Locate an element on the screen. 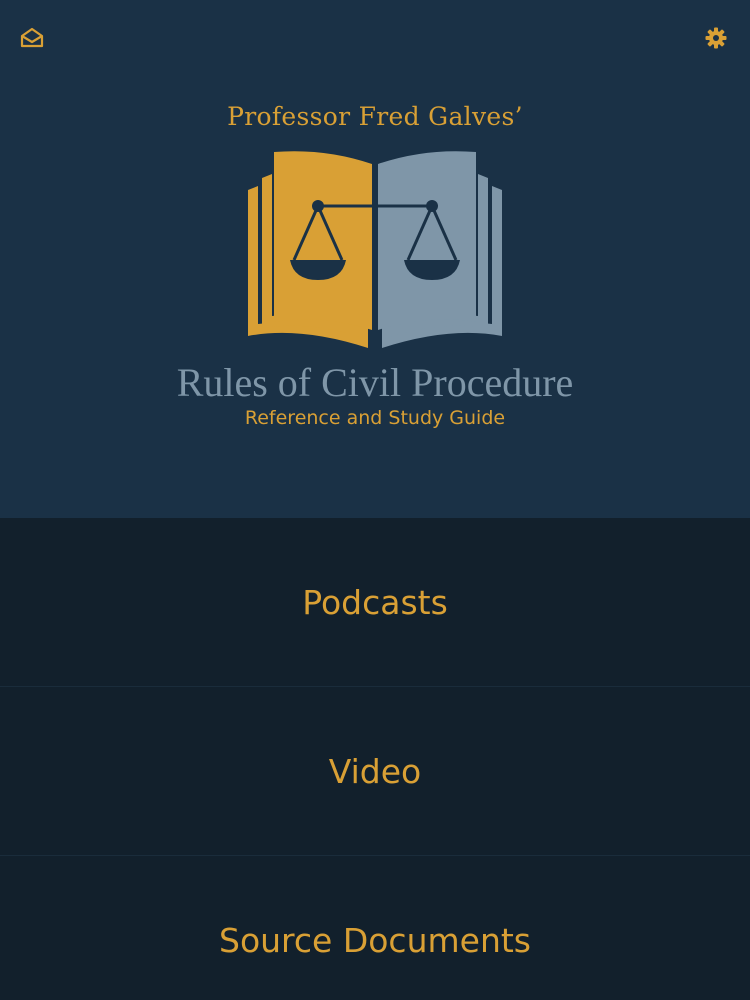 Image resolution: width=750 pixels, height=1000 pixels. menu-item-label: Podcasts is located at coordinates (375, 602).